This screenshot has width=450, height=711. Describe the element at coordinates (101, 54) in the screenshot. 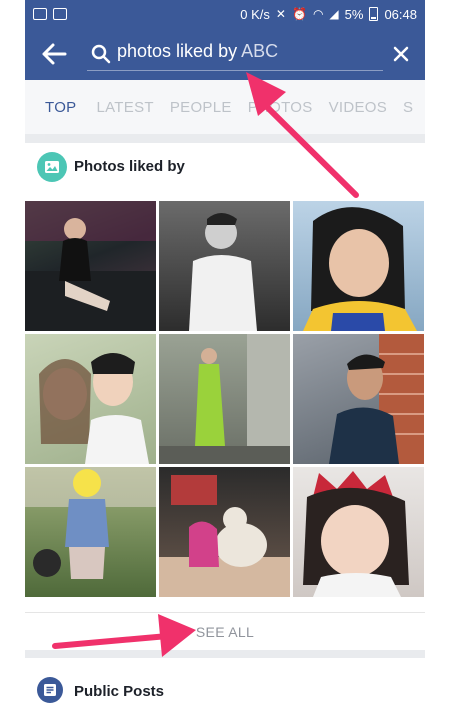

I see `search-icon` at that location.